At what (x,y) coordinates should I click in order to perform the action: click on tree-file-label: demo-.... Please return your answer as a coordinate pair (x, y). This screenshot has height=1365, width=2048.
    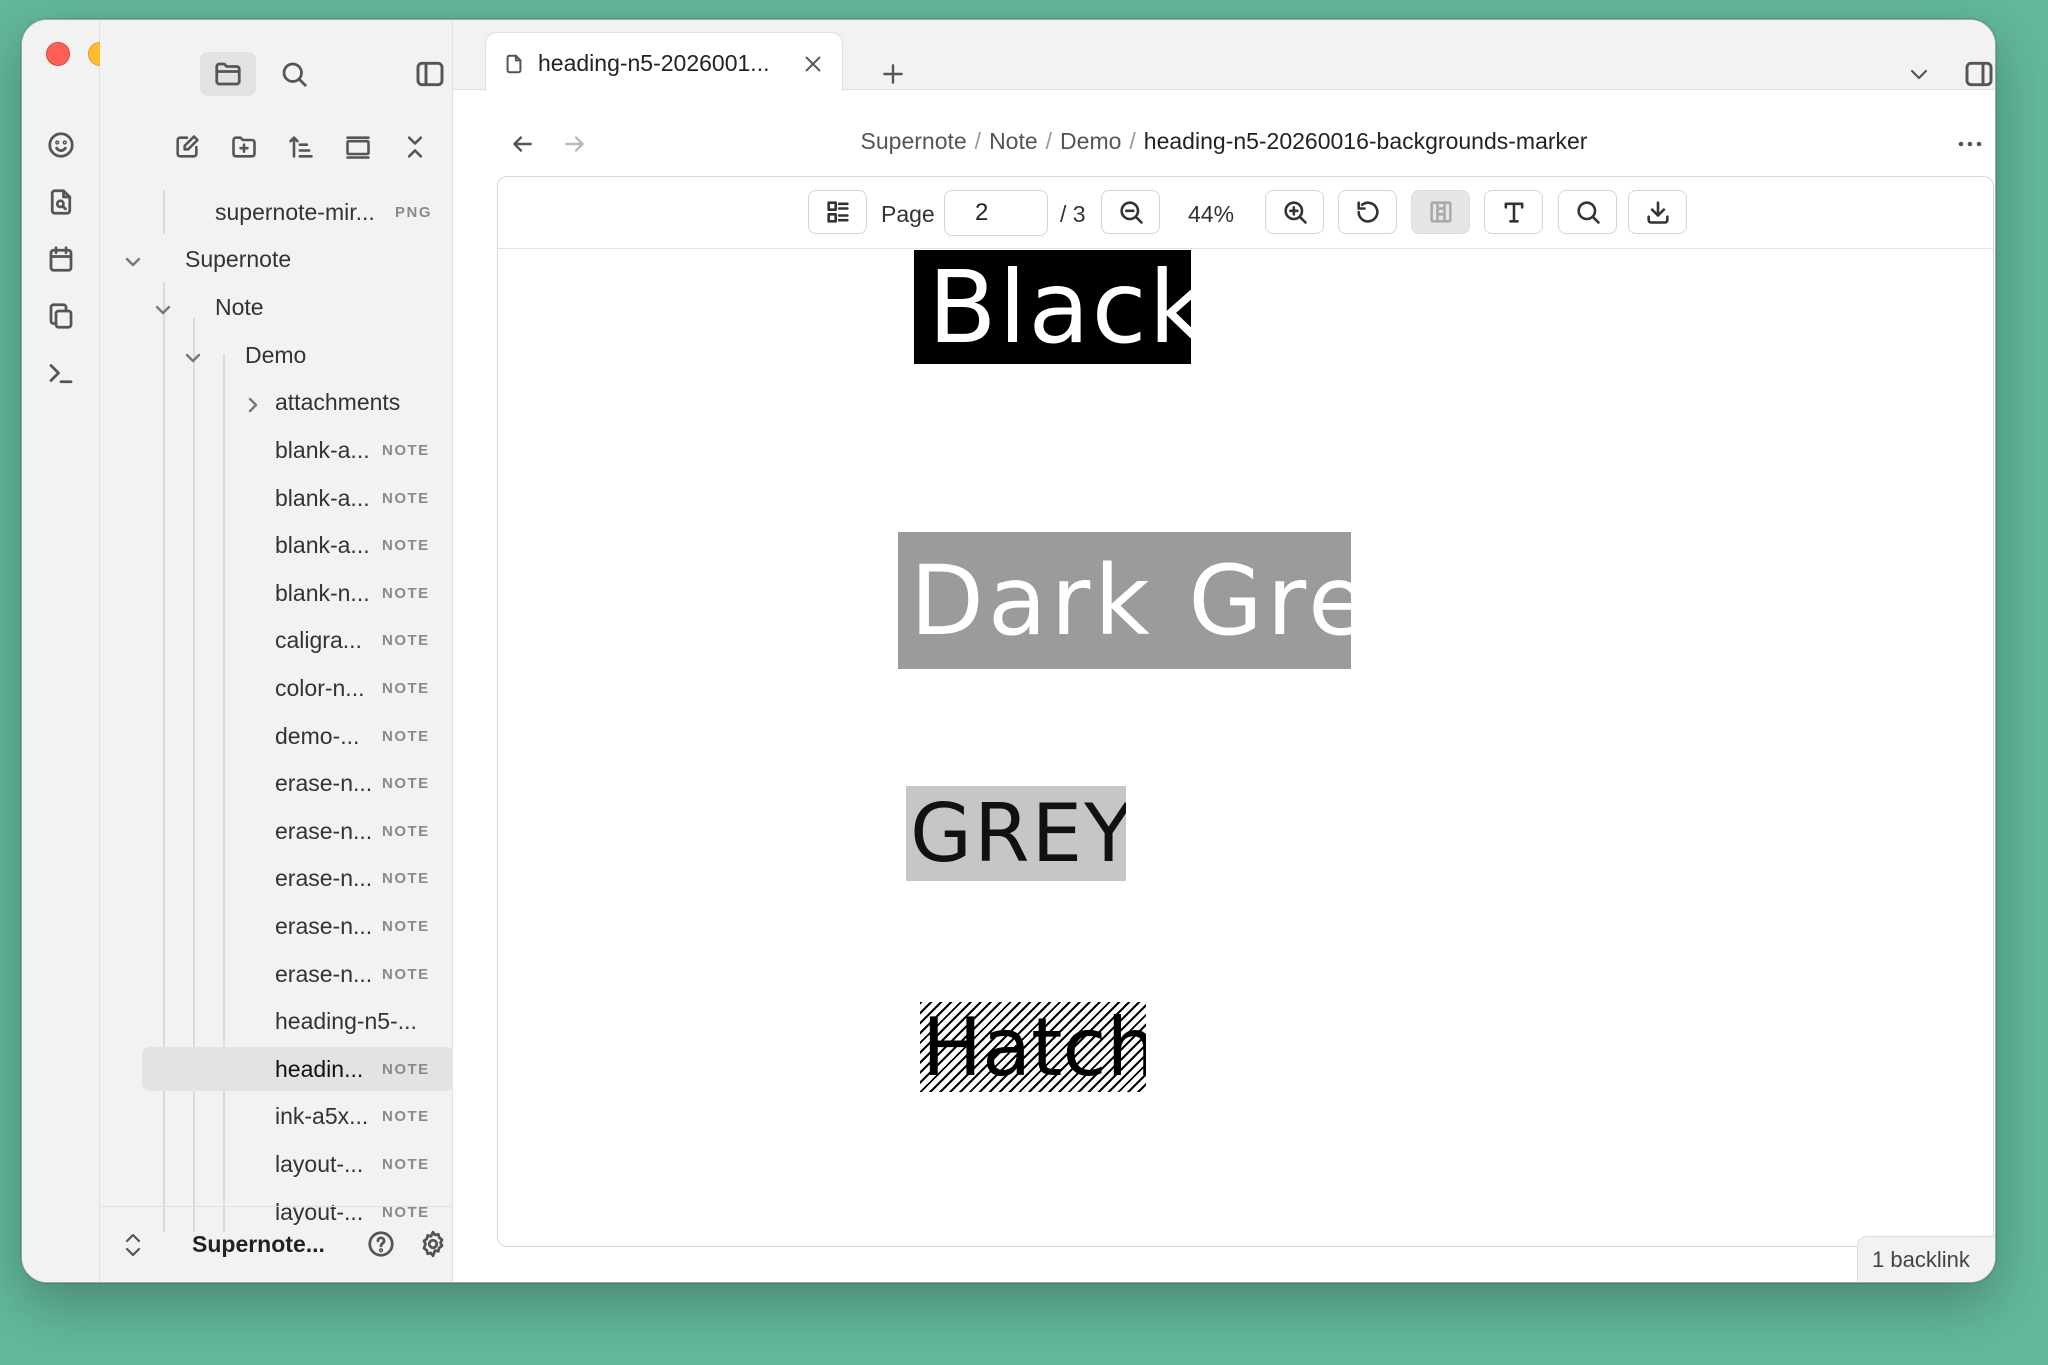
    Looking at the image, I should click on (317, 735).